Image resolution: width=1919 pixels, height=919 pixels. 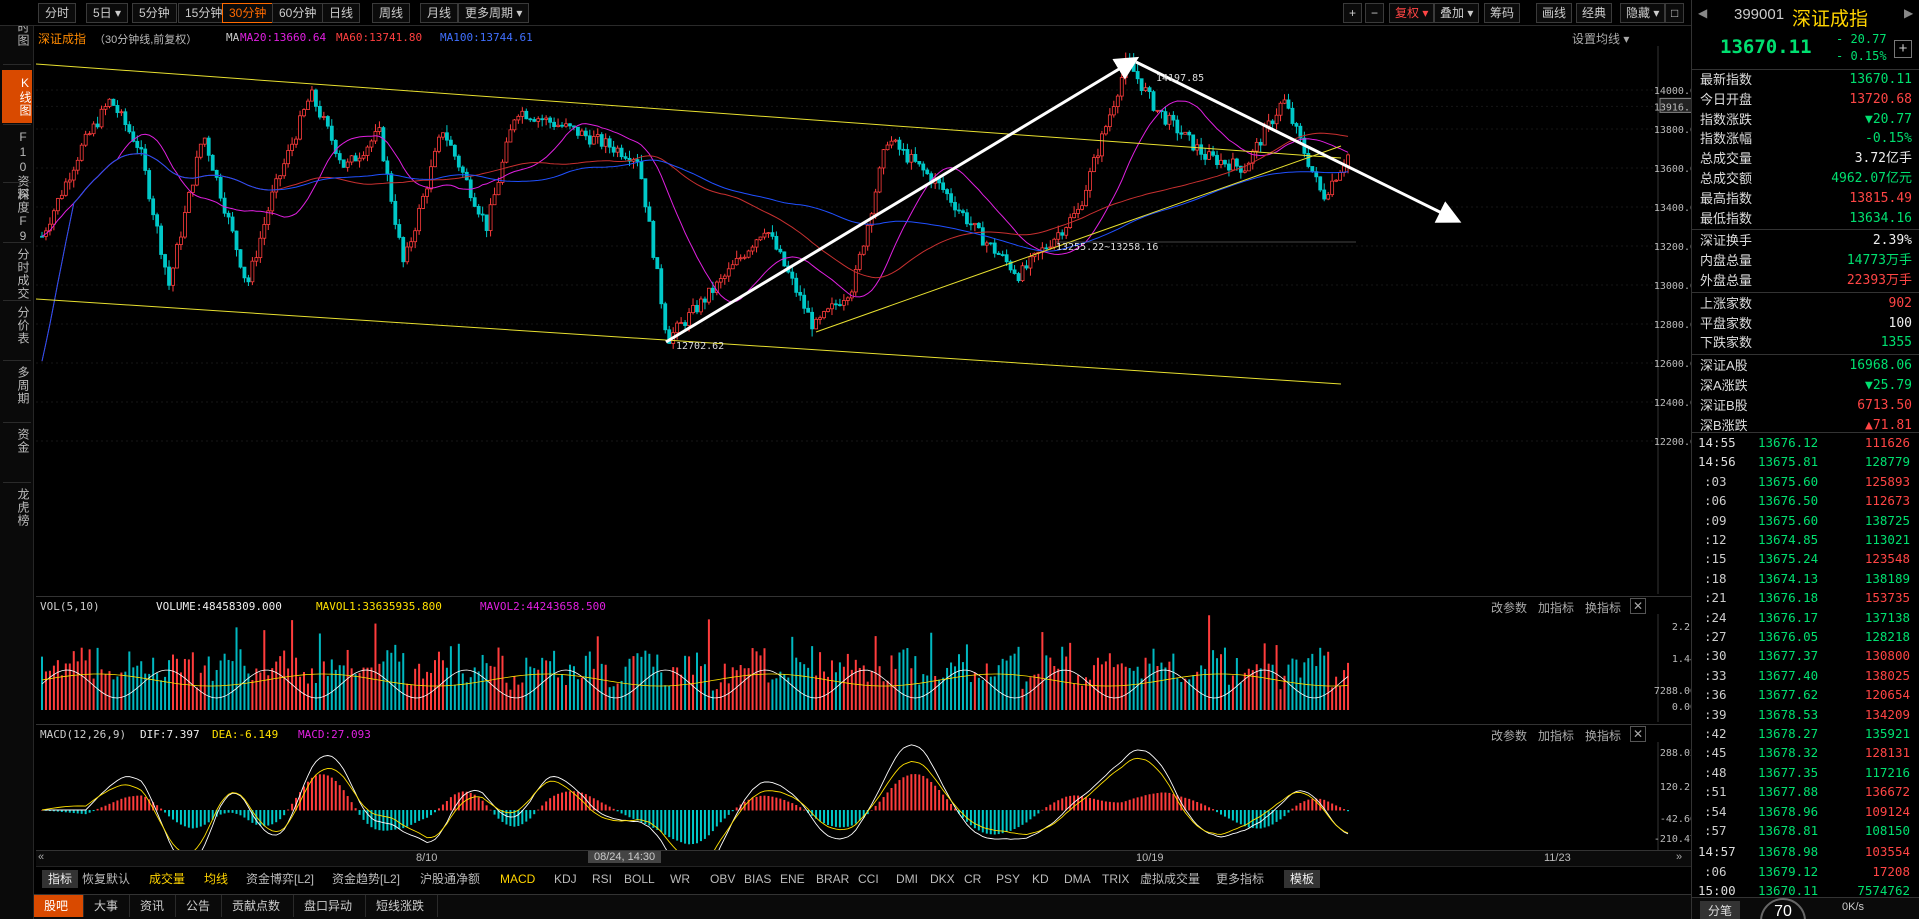 I want to click on ma-settings-button: 设置均线 ▾, so click(x=1600, y=38).